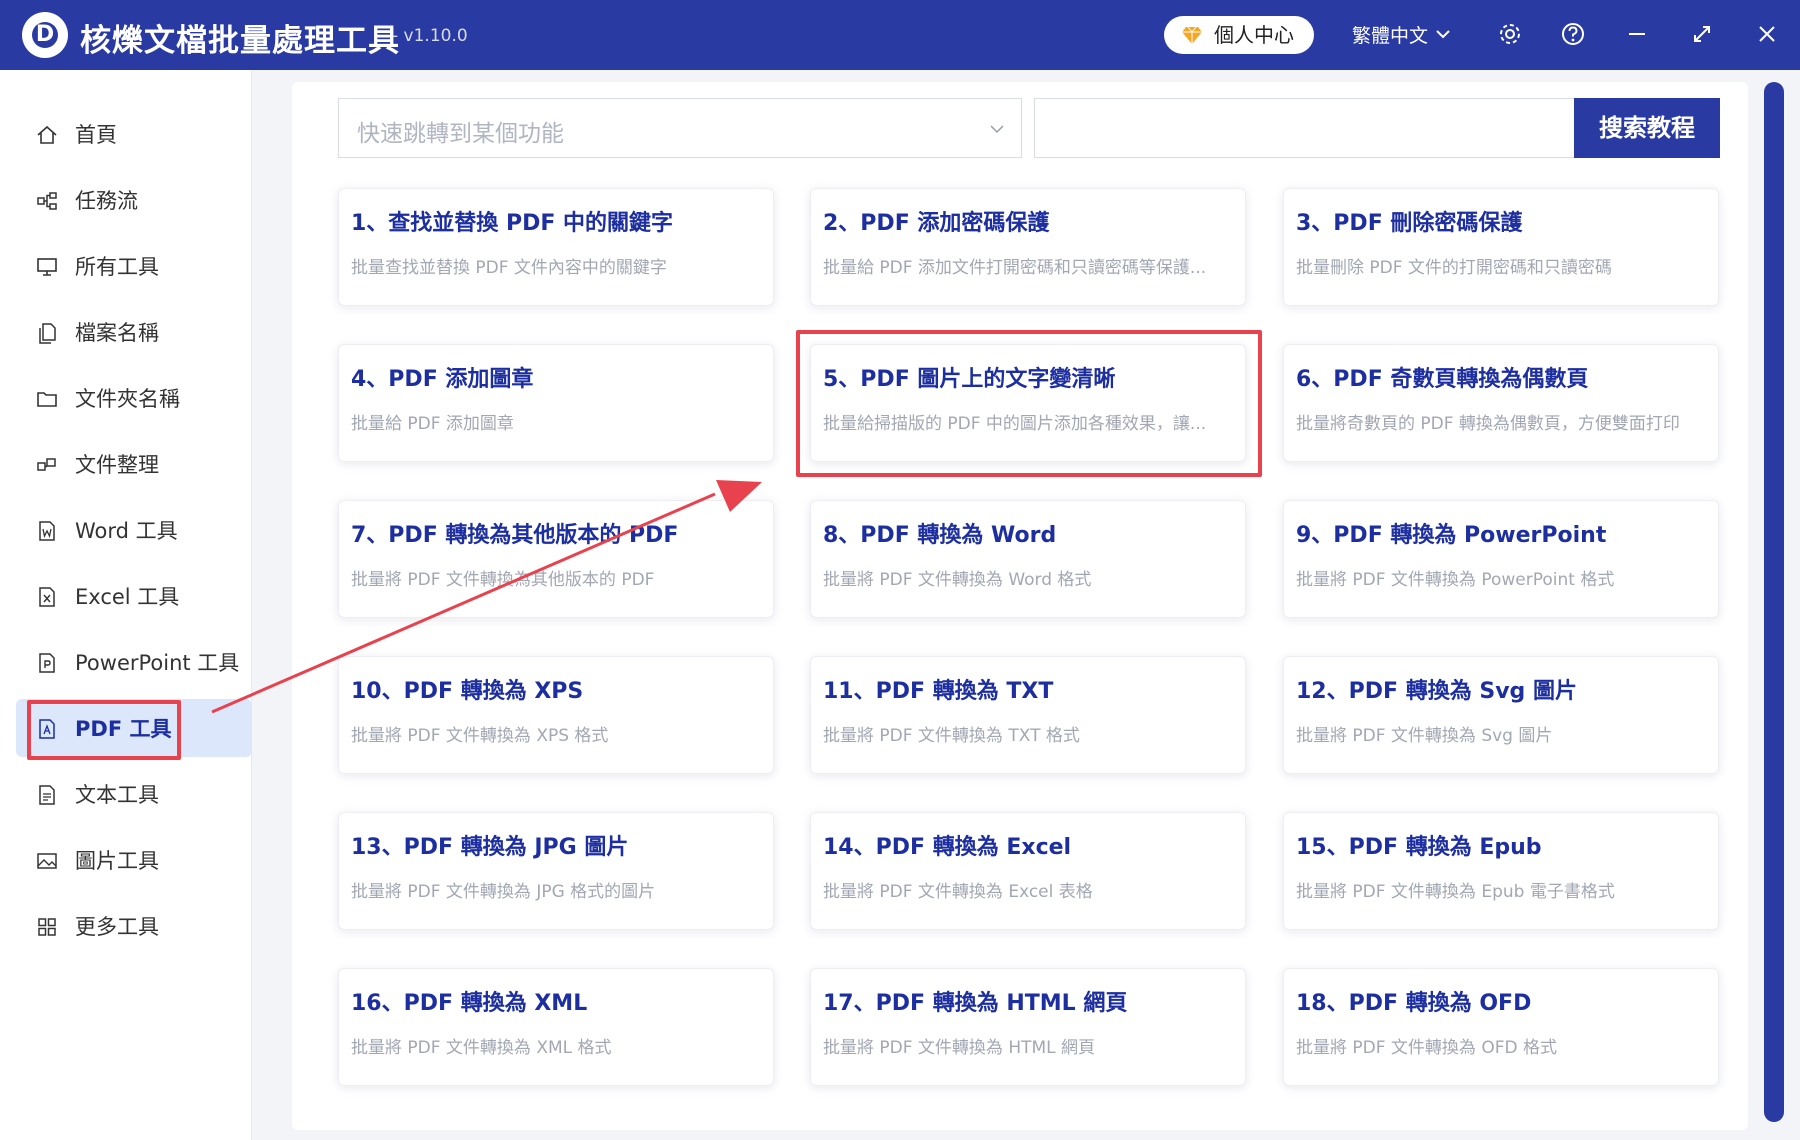 The image size is (1800, 1140). I want to click on quick-jump-select: 快速跳轉到某個功能, so click(680, 128).